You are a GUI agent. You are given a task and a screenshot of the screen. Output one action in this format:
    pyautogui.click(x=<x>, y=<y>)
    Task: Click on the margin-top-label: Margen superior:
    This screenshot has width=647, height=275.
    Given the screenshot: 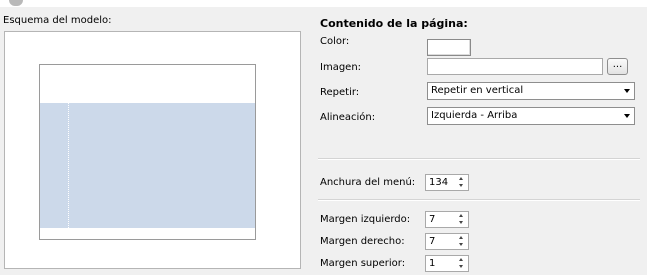 What is the action you would take?
    pyautogui.click(x=363, y=263)
    